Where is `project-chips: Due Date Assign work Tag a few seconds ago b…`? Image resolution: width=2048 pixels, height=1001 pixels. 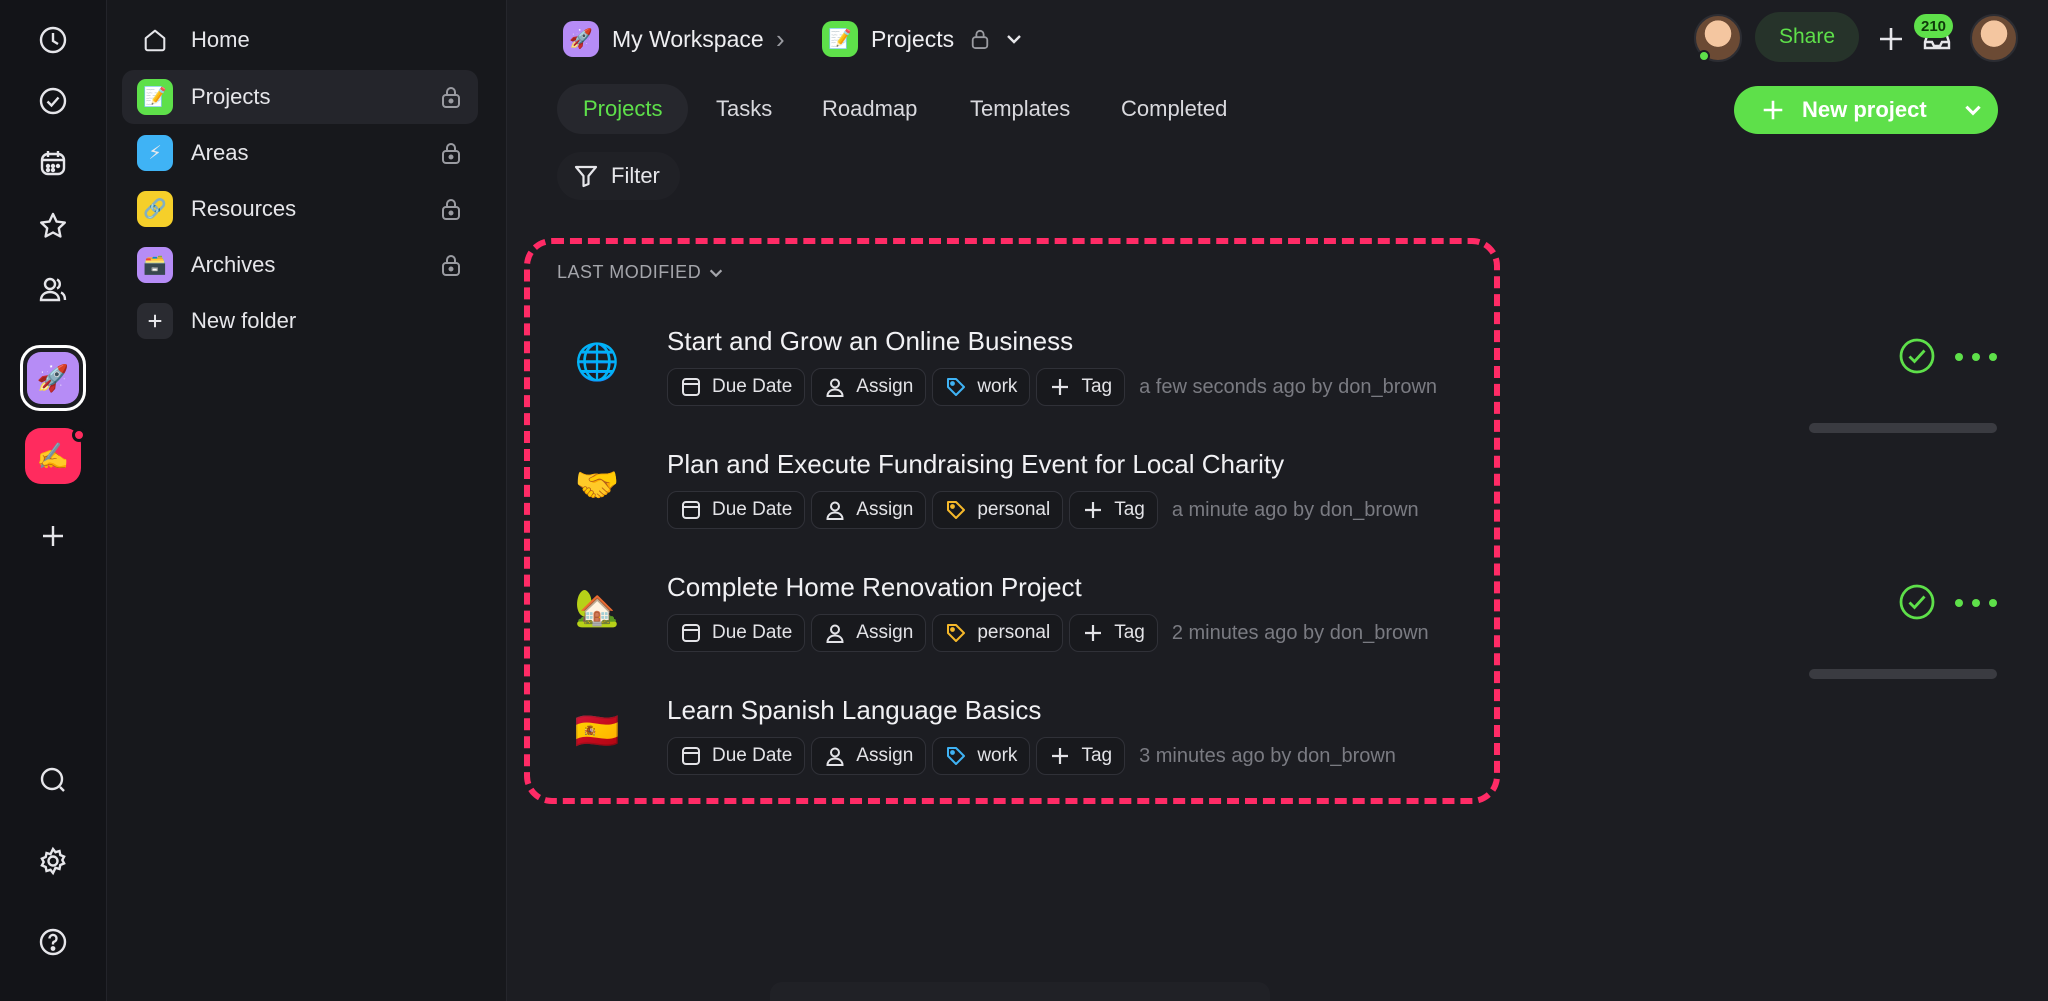
project-chips: Due Date Assign work Tag a few seconds ago b… is located at coordinates (1052, 387).